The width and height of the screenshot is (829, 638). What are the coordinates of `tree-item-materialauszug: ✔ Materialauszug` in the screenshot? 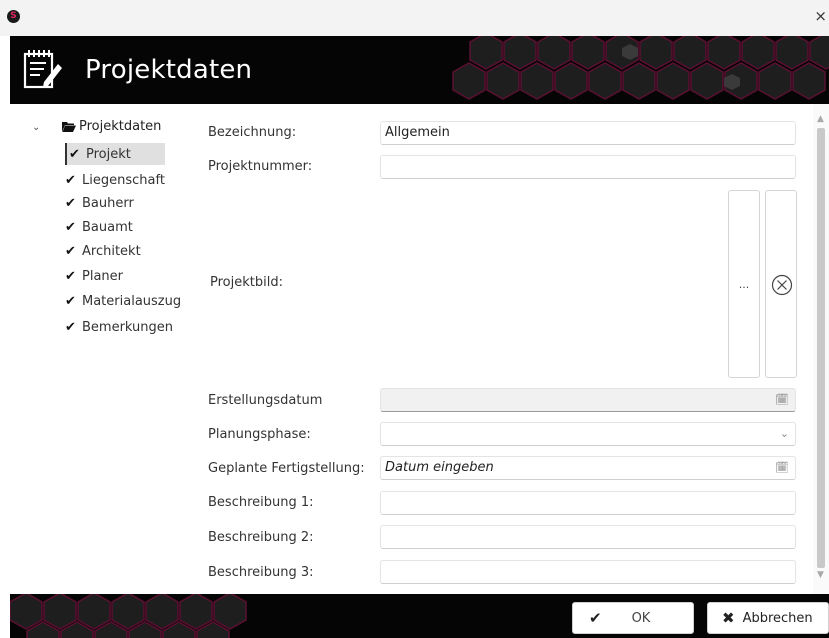 It's located at (130, 301).